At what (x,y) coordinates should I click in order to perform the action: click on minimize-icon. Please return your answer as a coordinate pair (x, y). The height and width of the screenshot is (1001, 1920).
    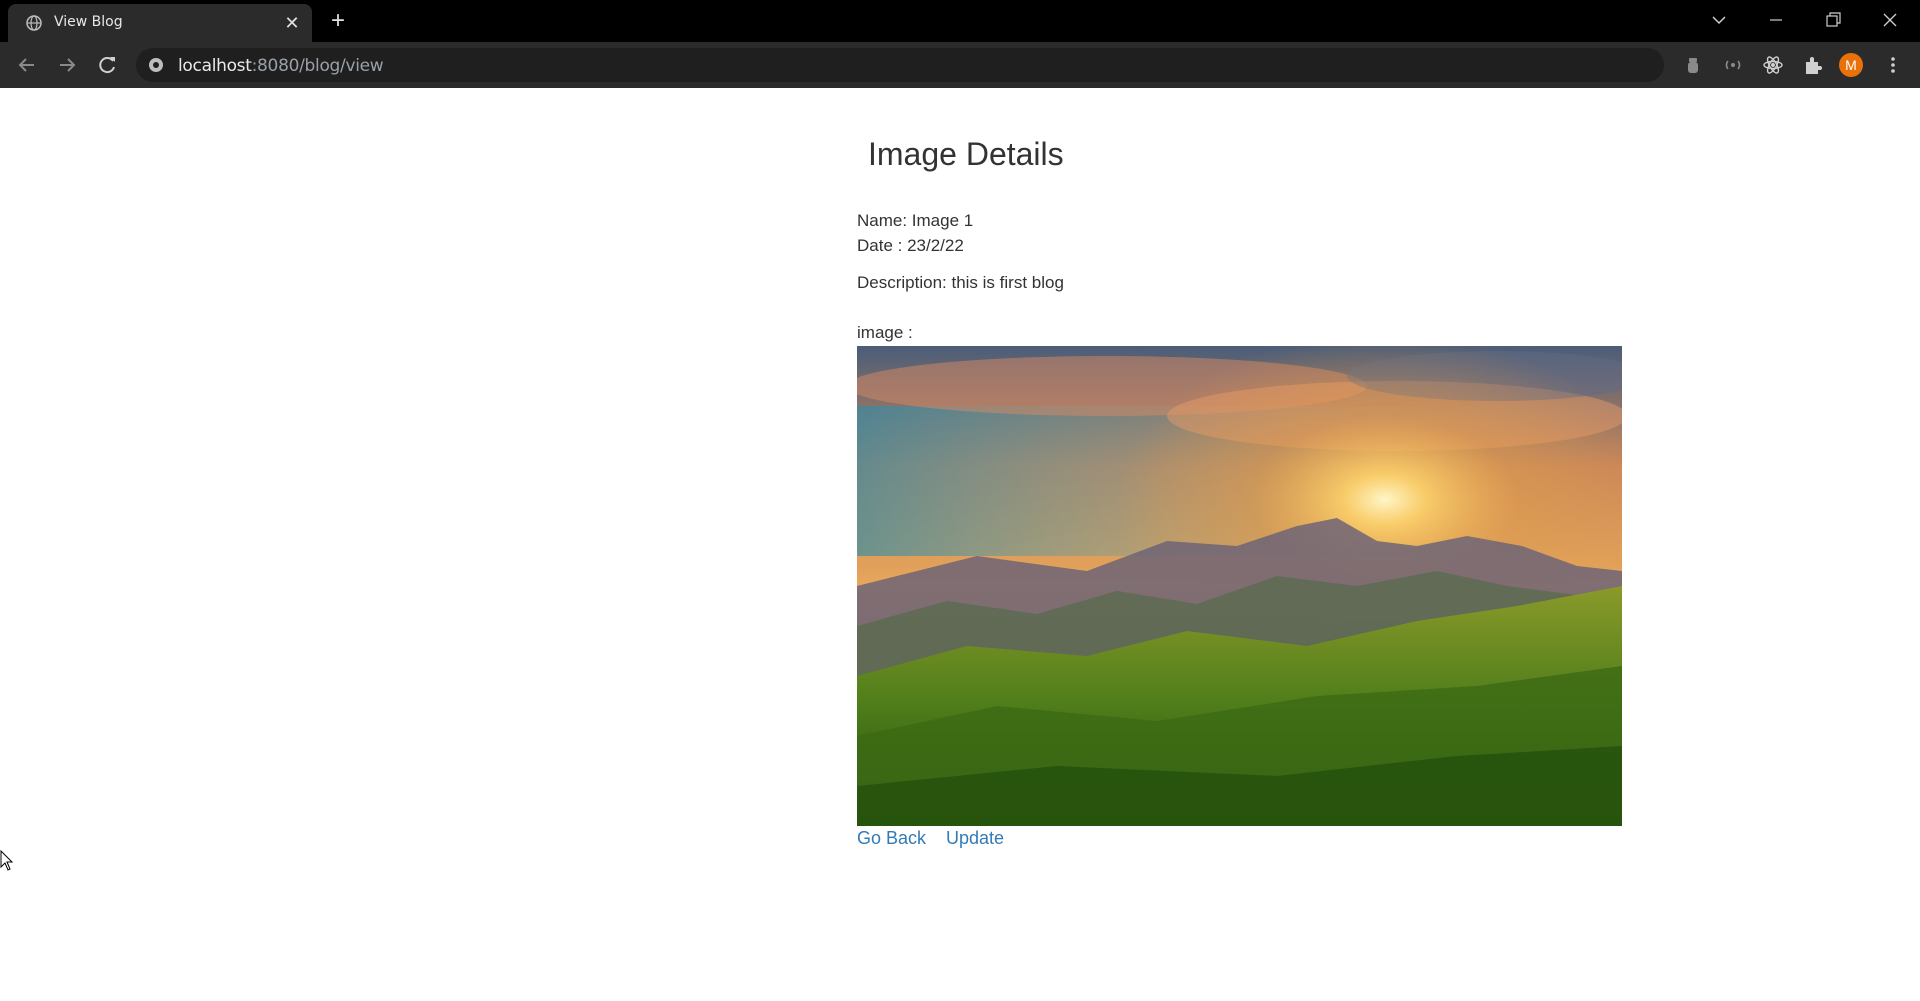
    Looking at the image, I should click on (1776, 20).